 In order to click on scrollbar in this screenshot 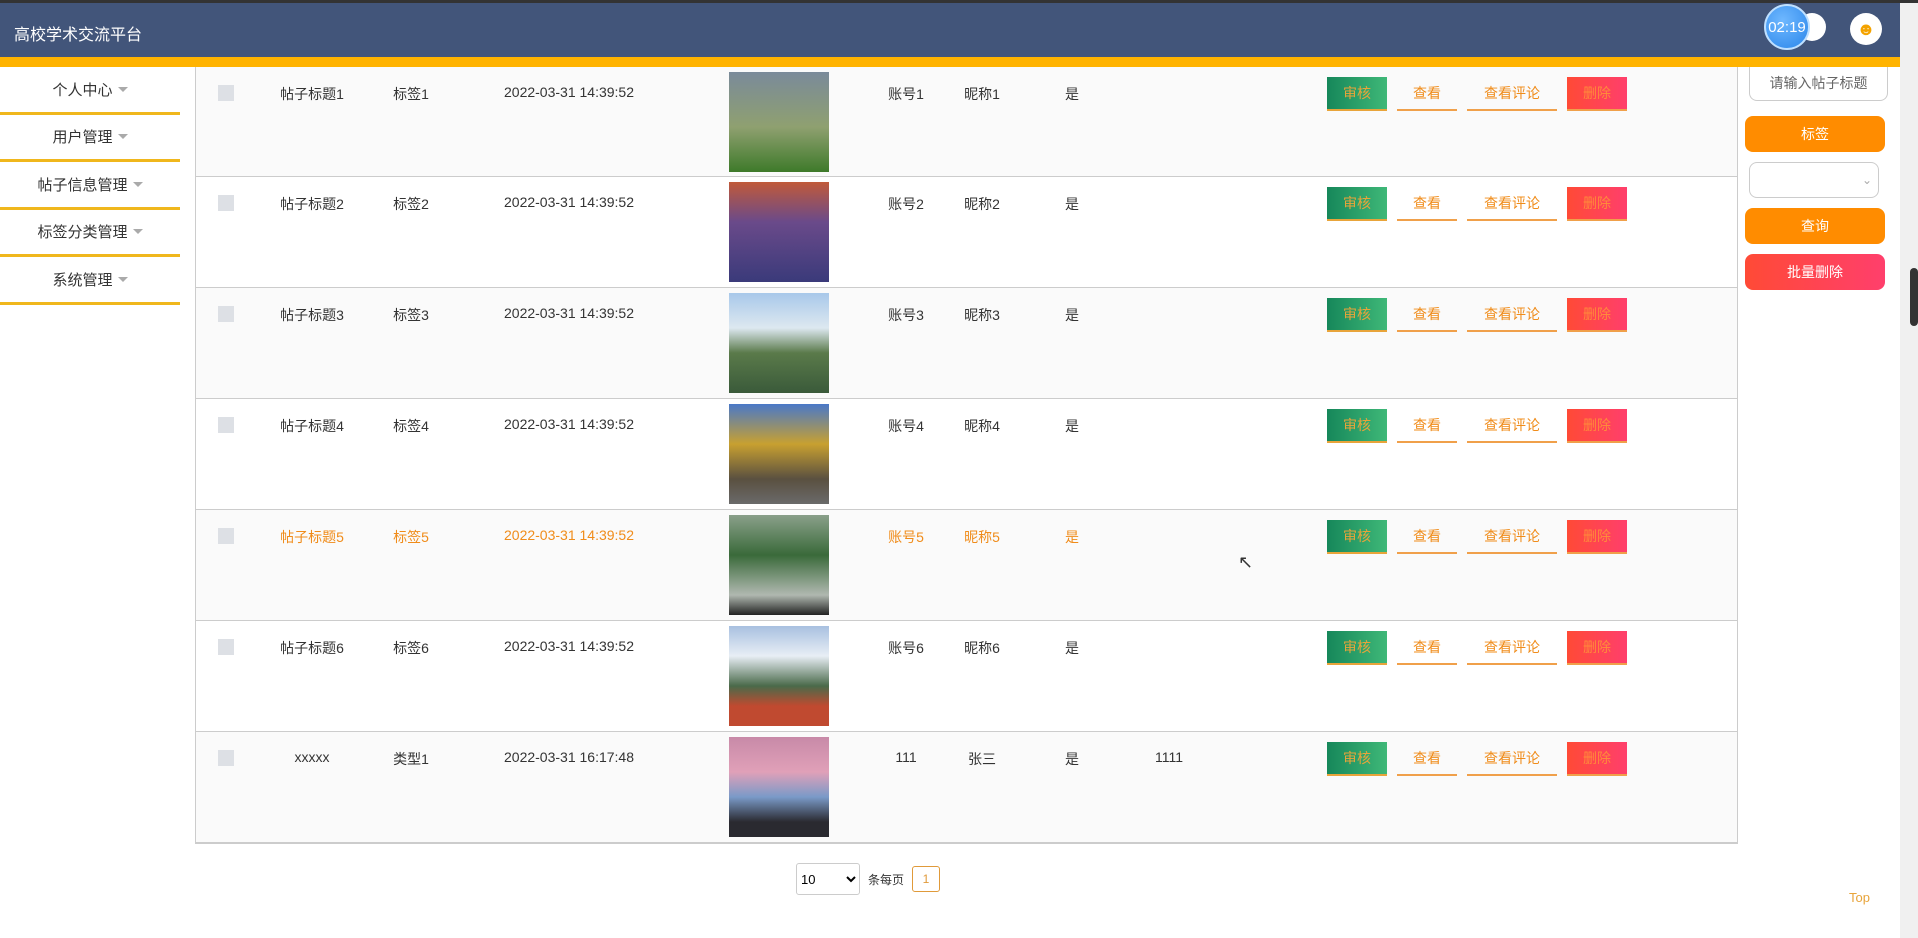, I will do `click(1909, 470)`.